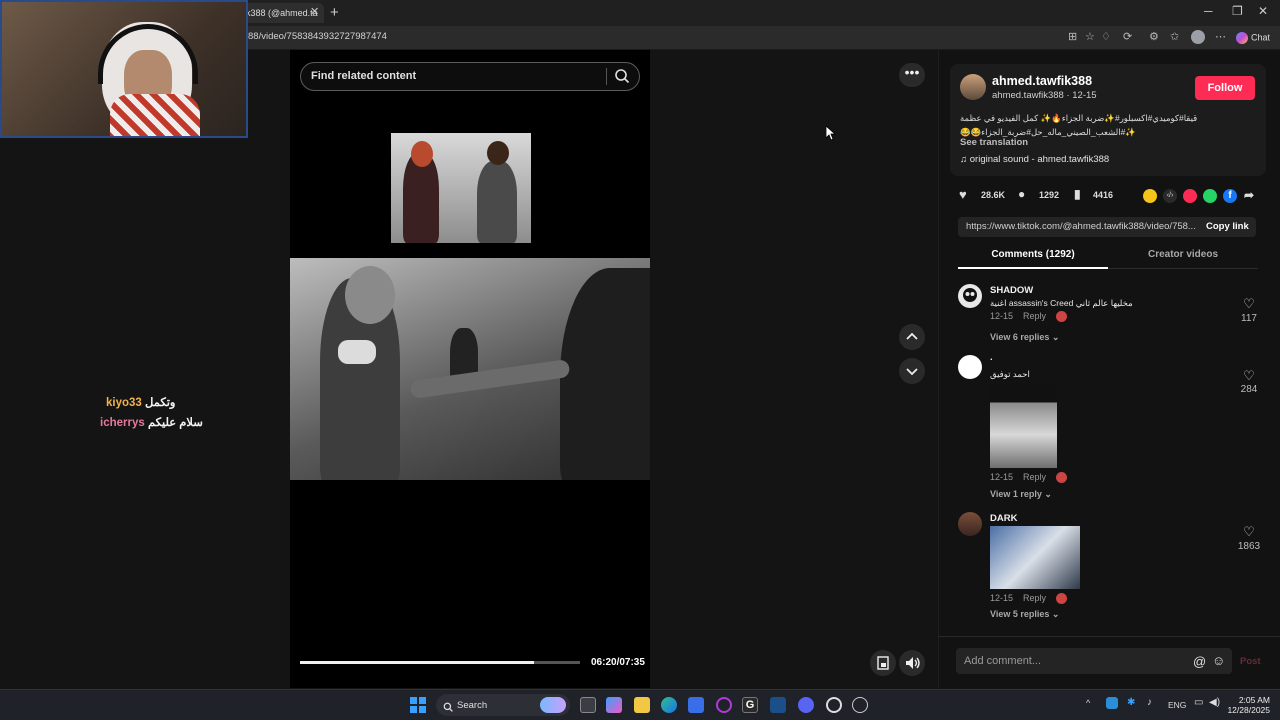 Image resolution: width=1280 pixels, height=720 pixels. What do you see at coordinates (1150, 196) in the screenshot?
I see `coin-share-icon` at bounding box center [1150, 196].